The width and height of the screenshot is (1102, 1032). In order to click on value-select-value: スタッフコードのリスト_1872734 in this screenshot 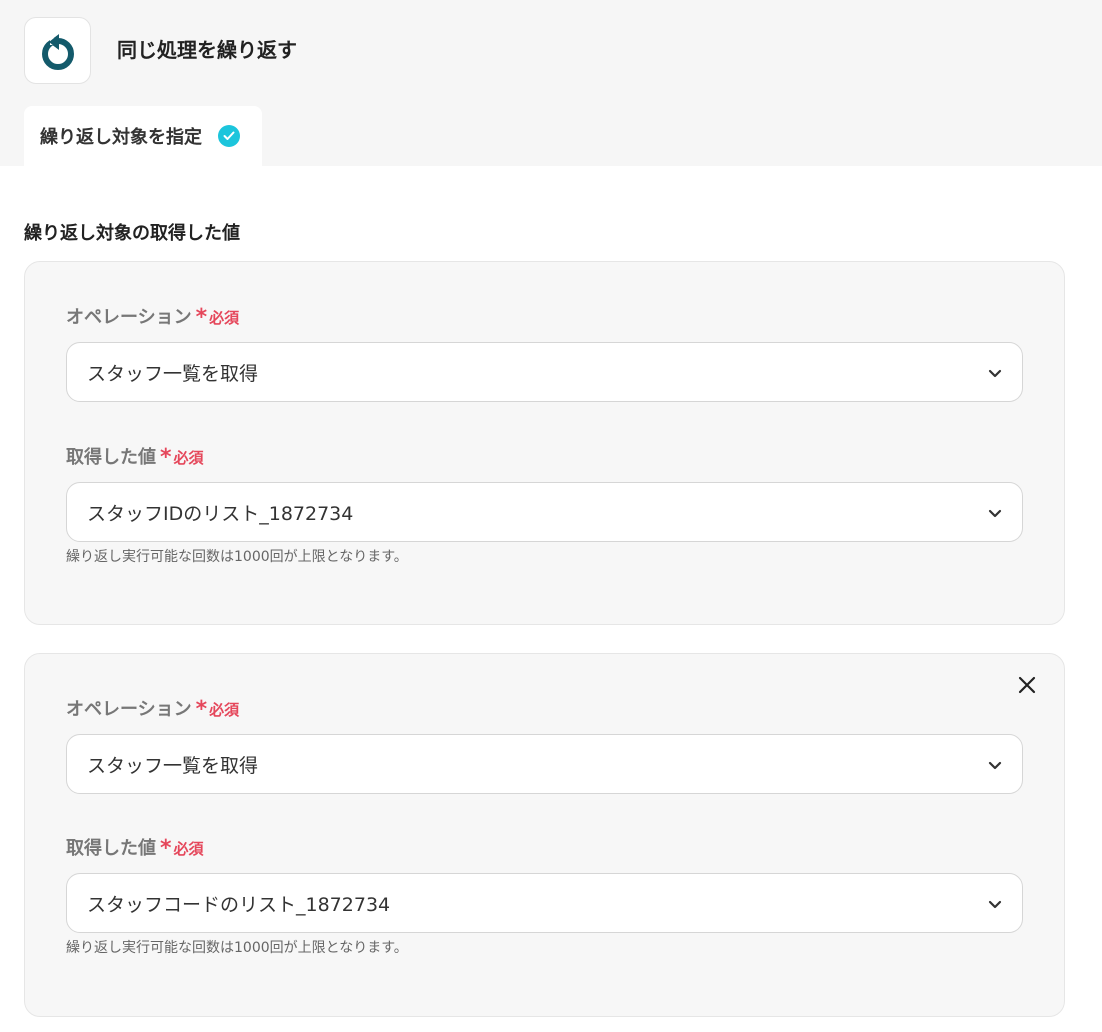, I will do `click(239, 904)`.